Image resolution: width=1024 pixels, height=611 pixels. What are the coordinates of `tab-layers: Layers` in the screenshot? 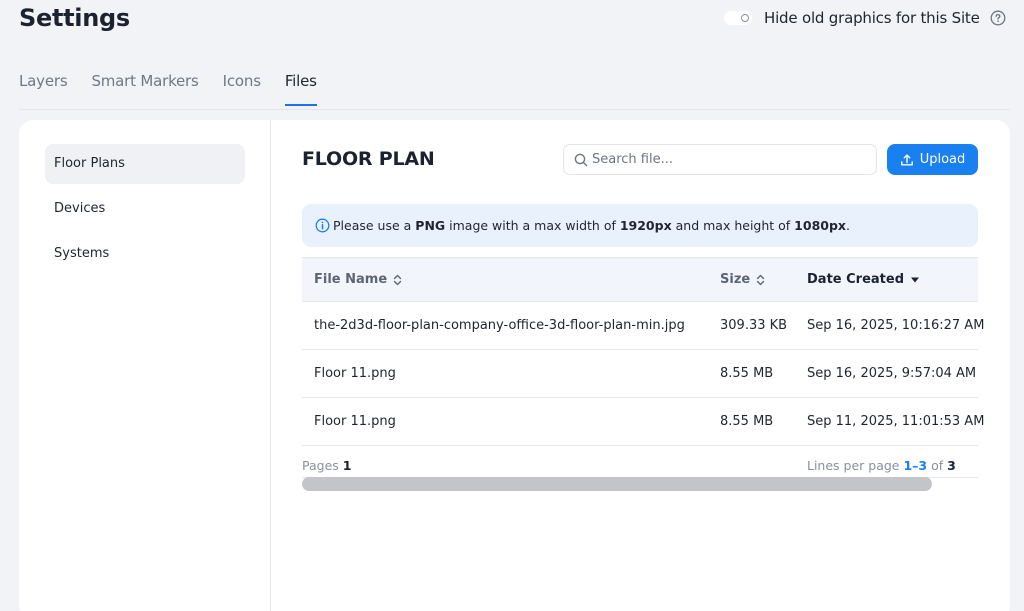 It's located at (43, 89).